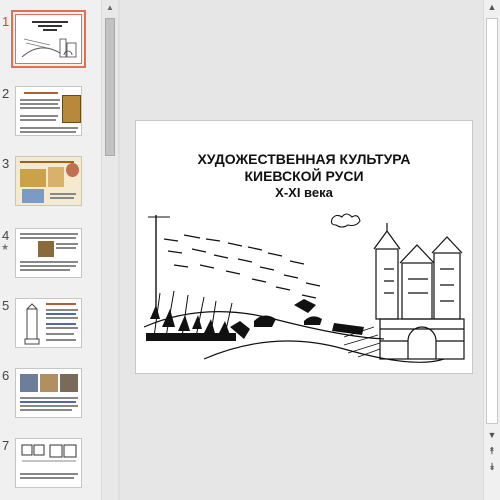 Image resolution: width=500 pixels, height=500 pixels. What do you see at coordinates (492, 435) in the screenshot?
I see `scroll-down-icon: ▼` at bounding box center [492, 435].